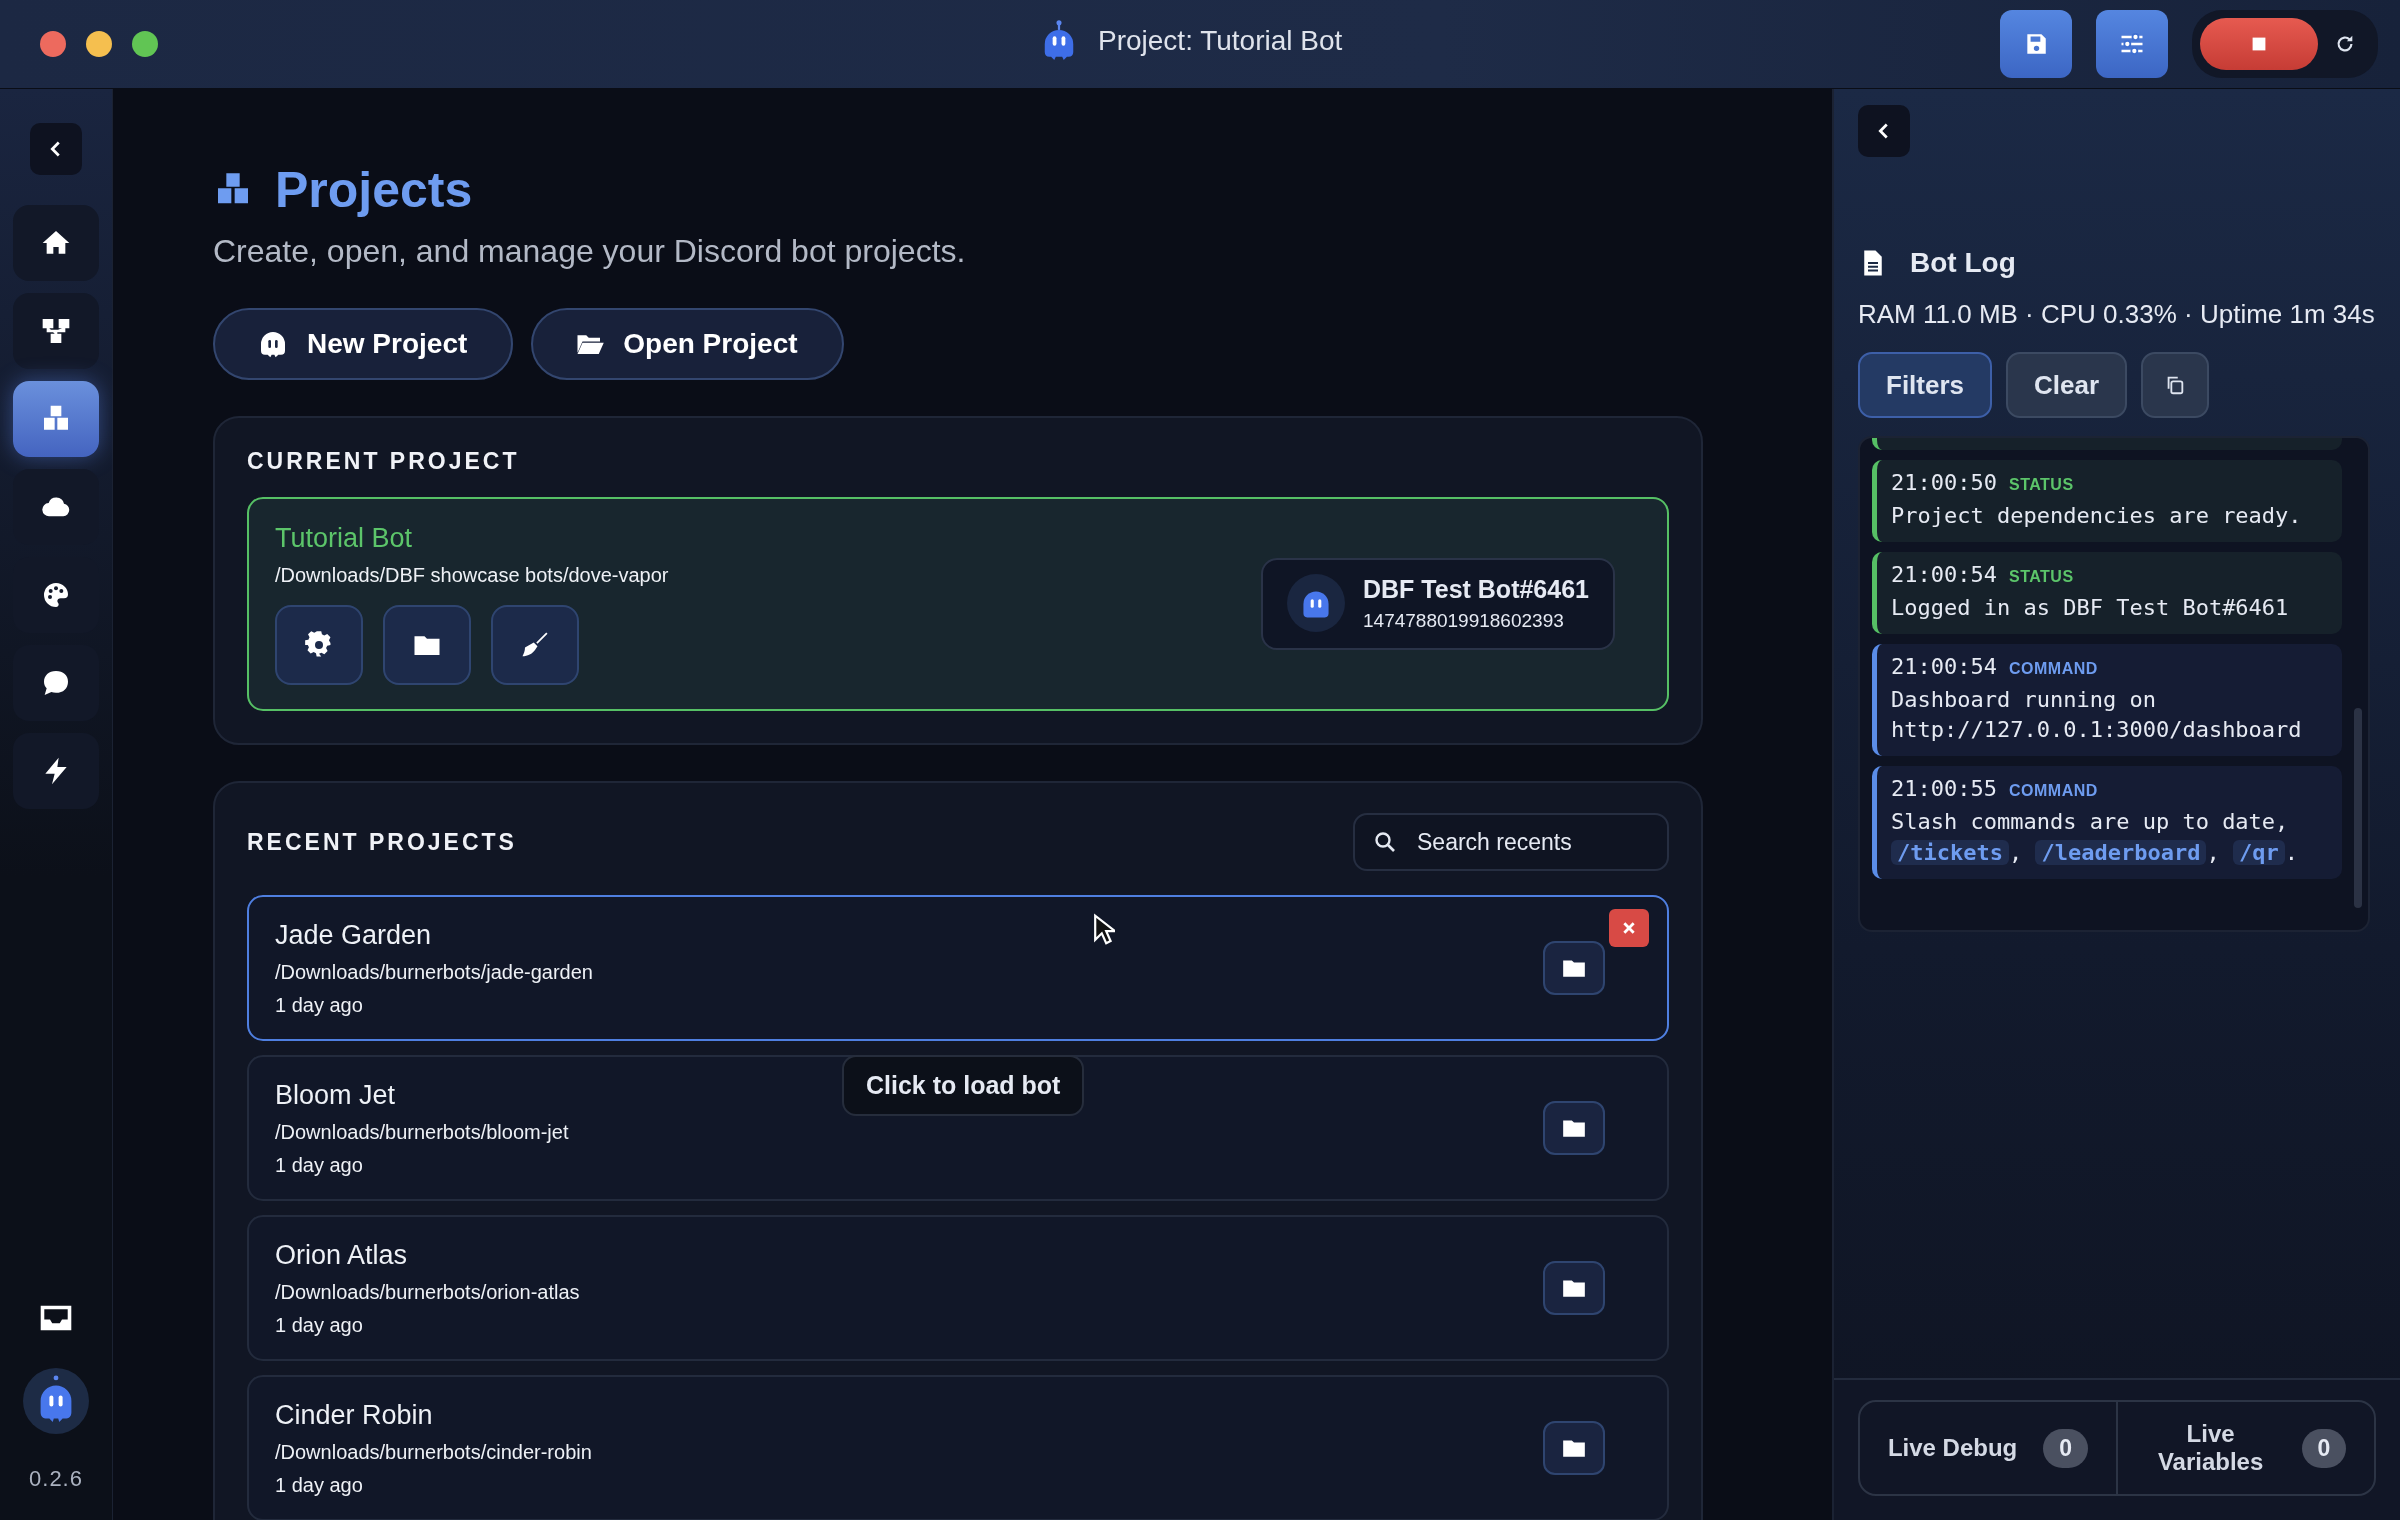 This screenshot has width=2400, height=1520. What do you see at coordinates (2097, 516) in the screenshot?
I see `log-message: Project dependencies are ready.` at bounding box center [2097, 516].